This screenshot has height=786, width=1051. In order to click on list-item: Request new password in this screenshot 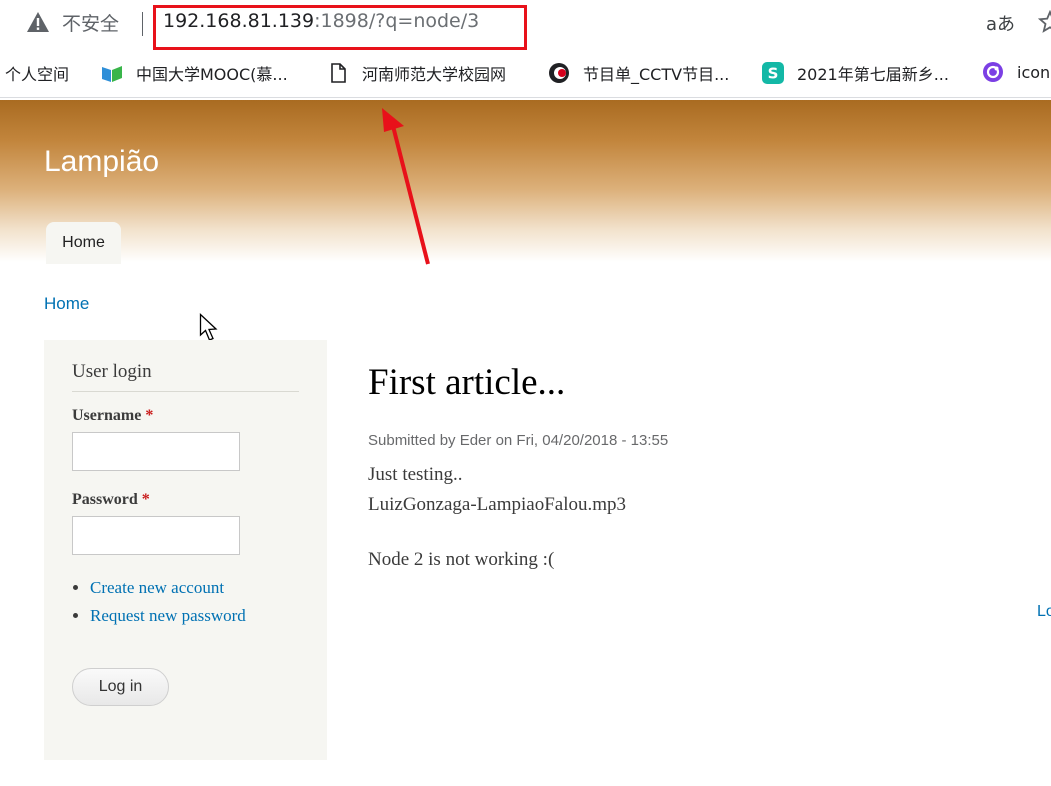, I will do `click(168, 616)`.